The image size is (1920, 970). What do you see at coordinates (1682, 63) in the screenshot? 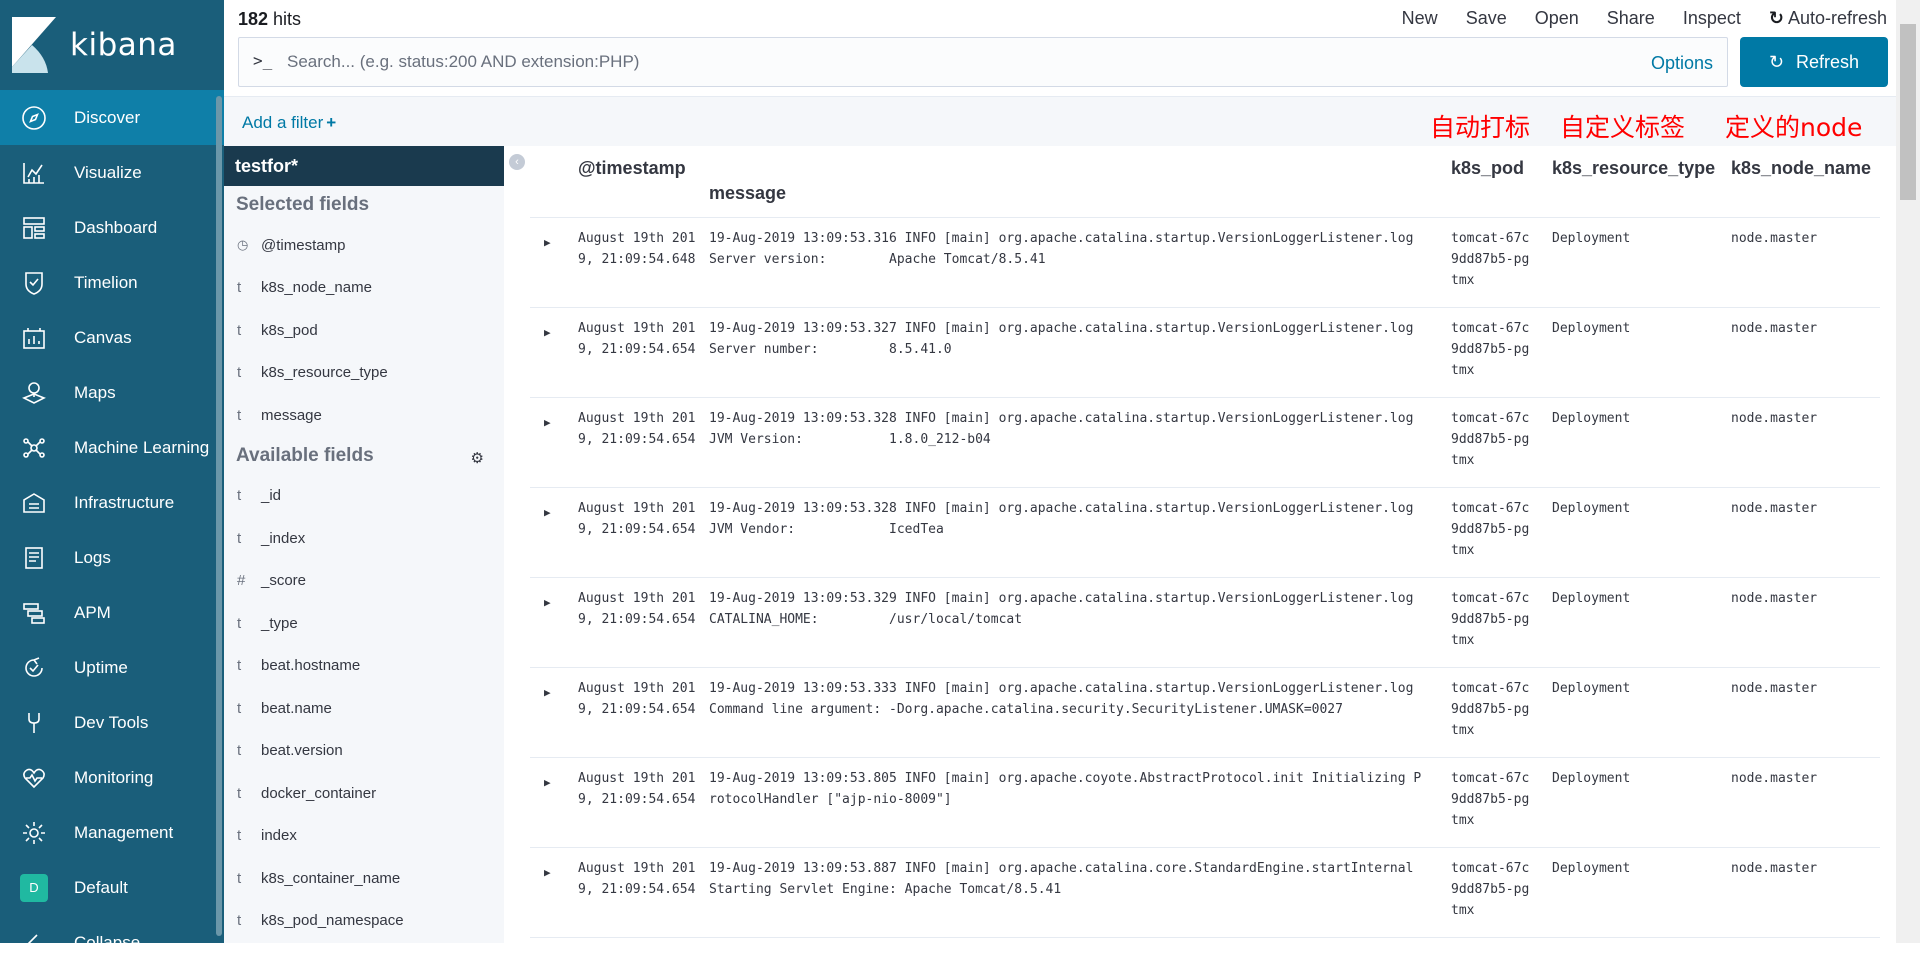
I see `search-options-button: Options` at bounding box center [1682, 63].